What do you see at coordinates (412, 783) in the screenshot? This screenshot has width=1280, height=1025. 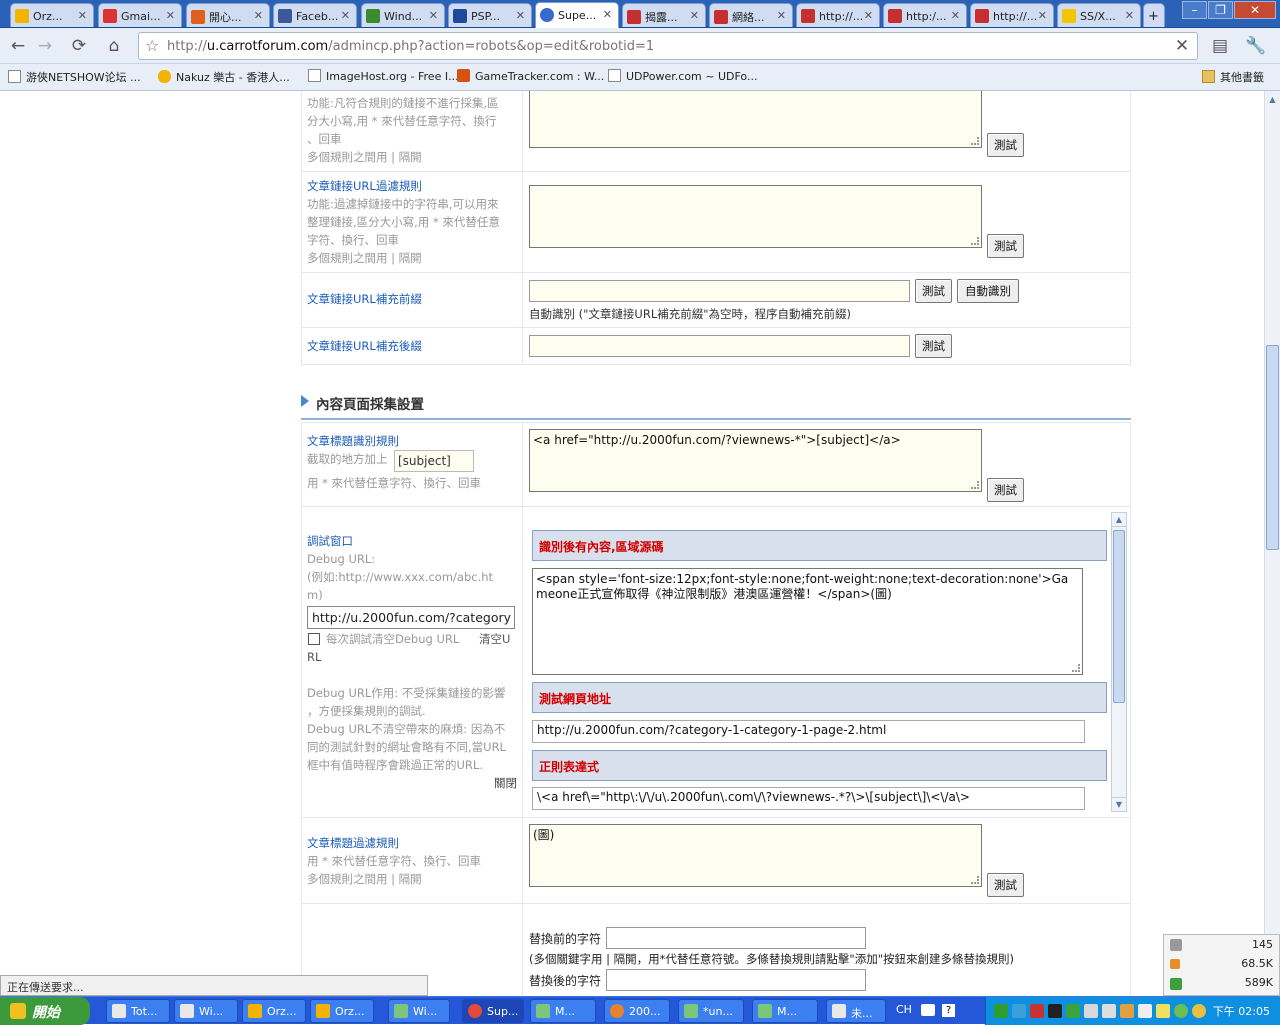 I see `close-debug-link: 關閉` at bounding box center [412, 783].